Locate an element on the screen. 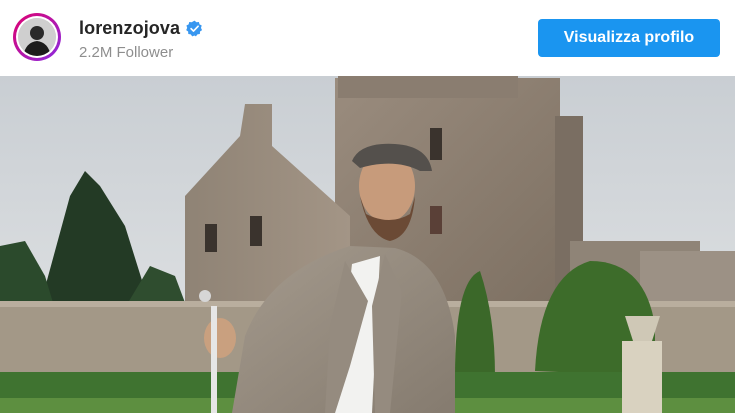  view-profile-button: Visualizza profilo is located at coordinates (629, 38).